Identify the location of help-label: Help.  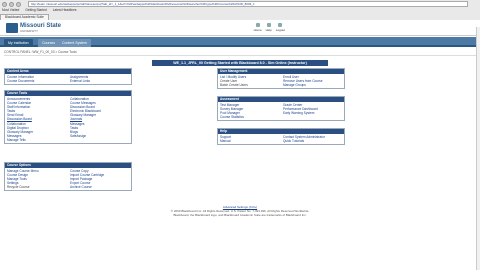
(268, 30).